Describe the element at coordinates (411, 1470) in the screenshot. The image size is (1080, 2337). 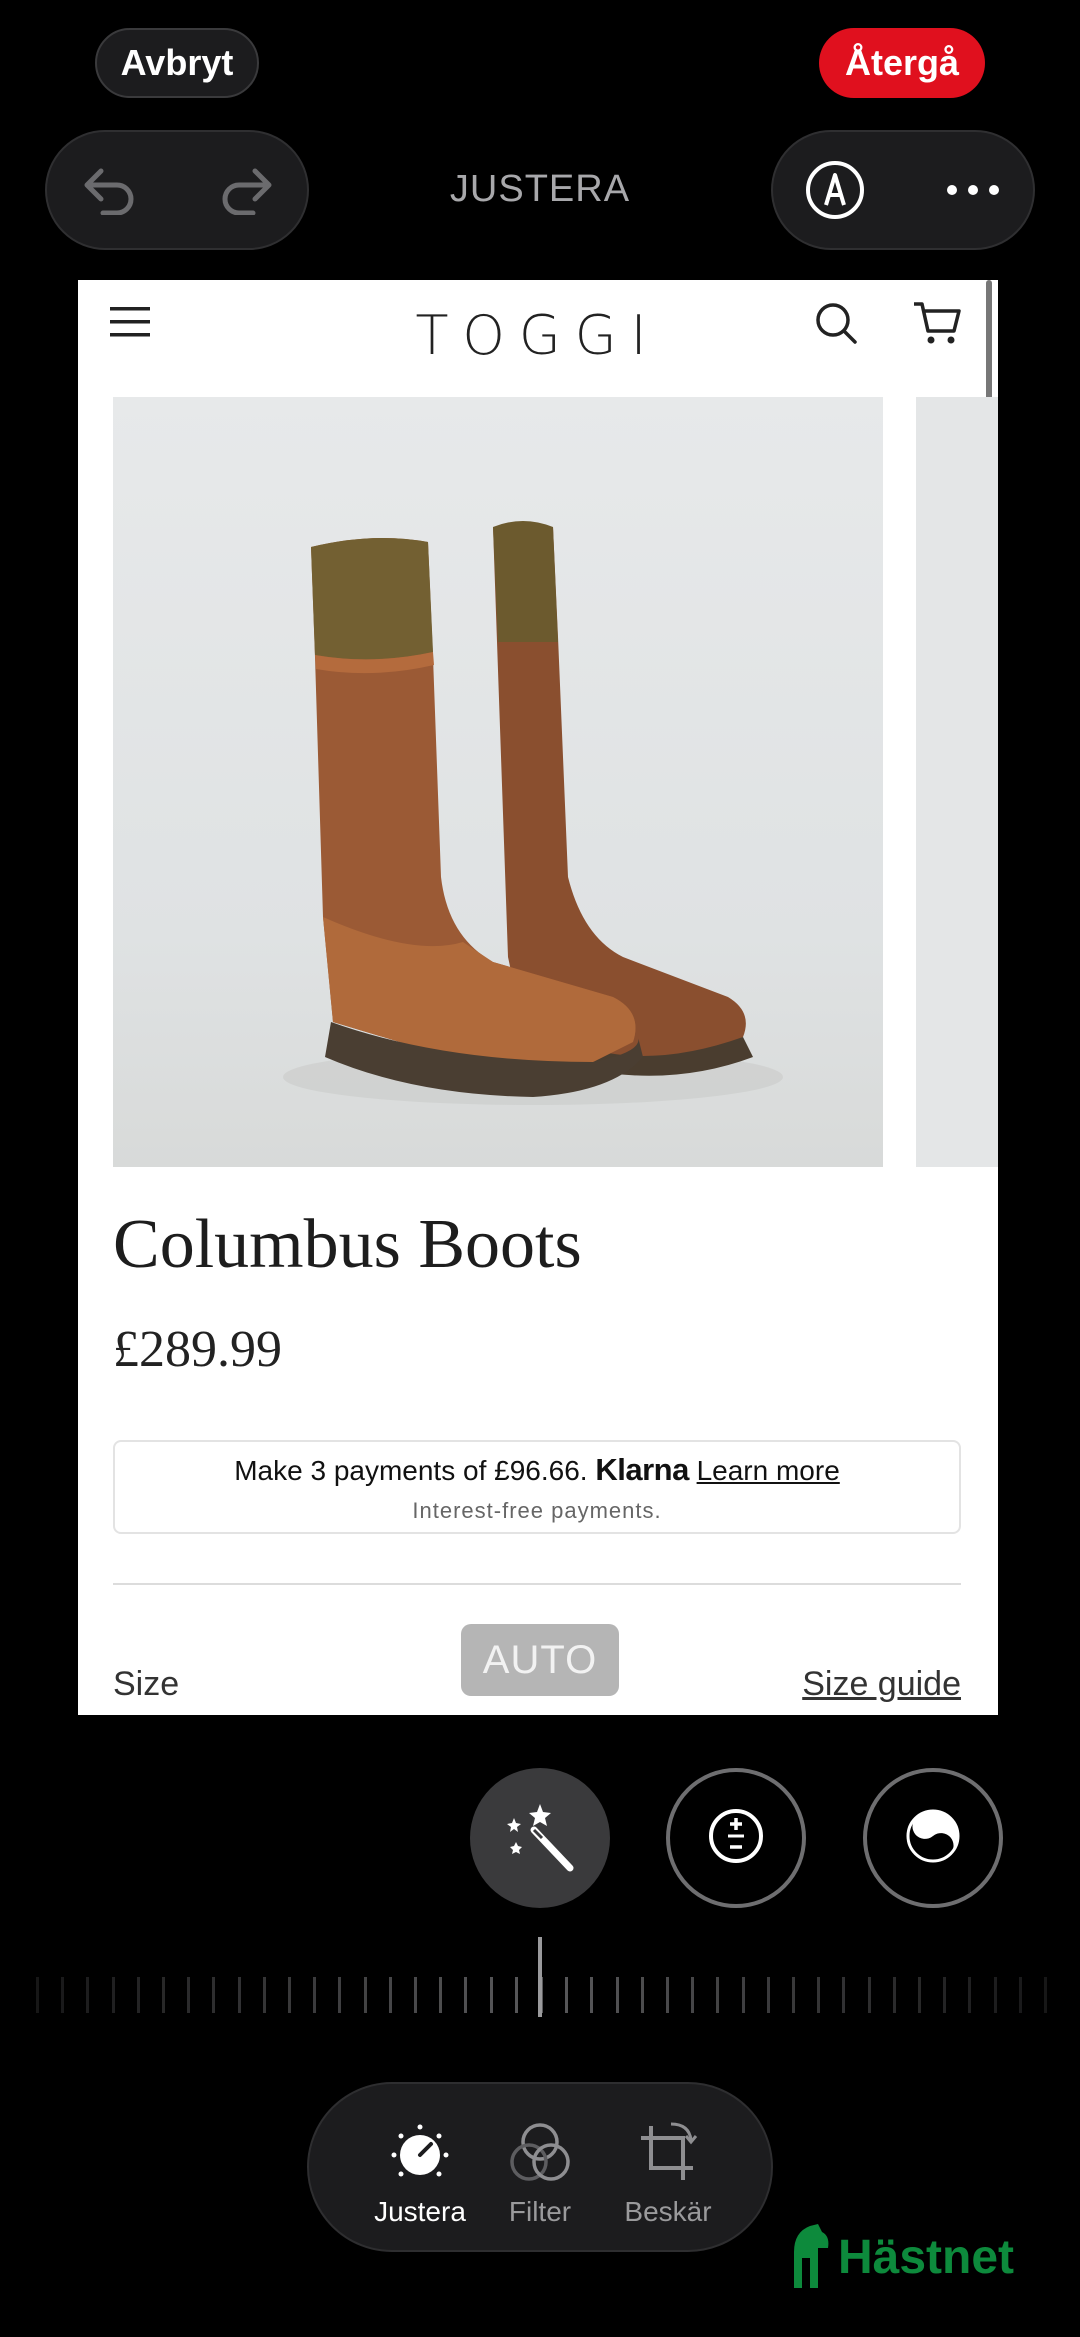
I see `klarna-prefix: Make 3 payments of £96.66.` at that location.